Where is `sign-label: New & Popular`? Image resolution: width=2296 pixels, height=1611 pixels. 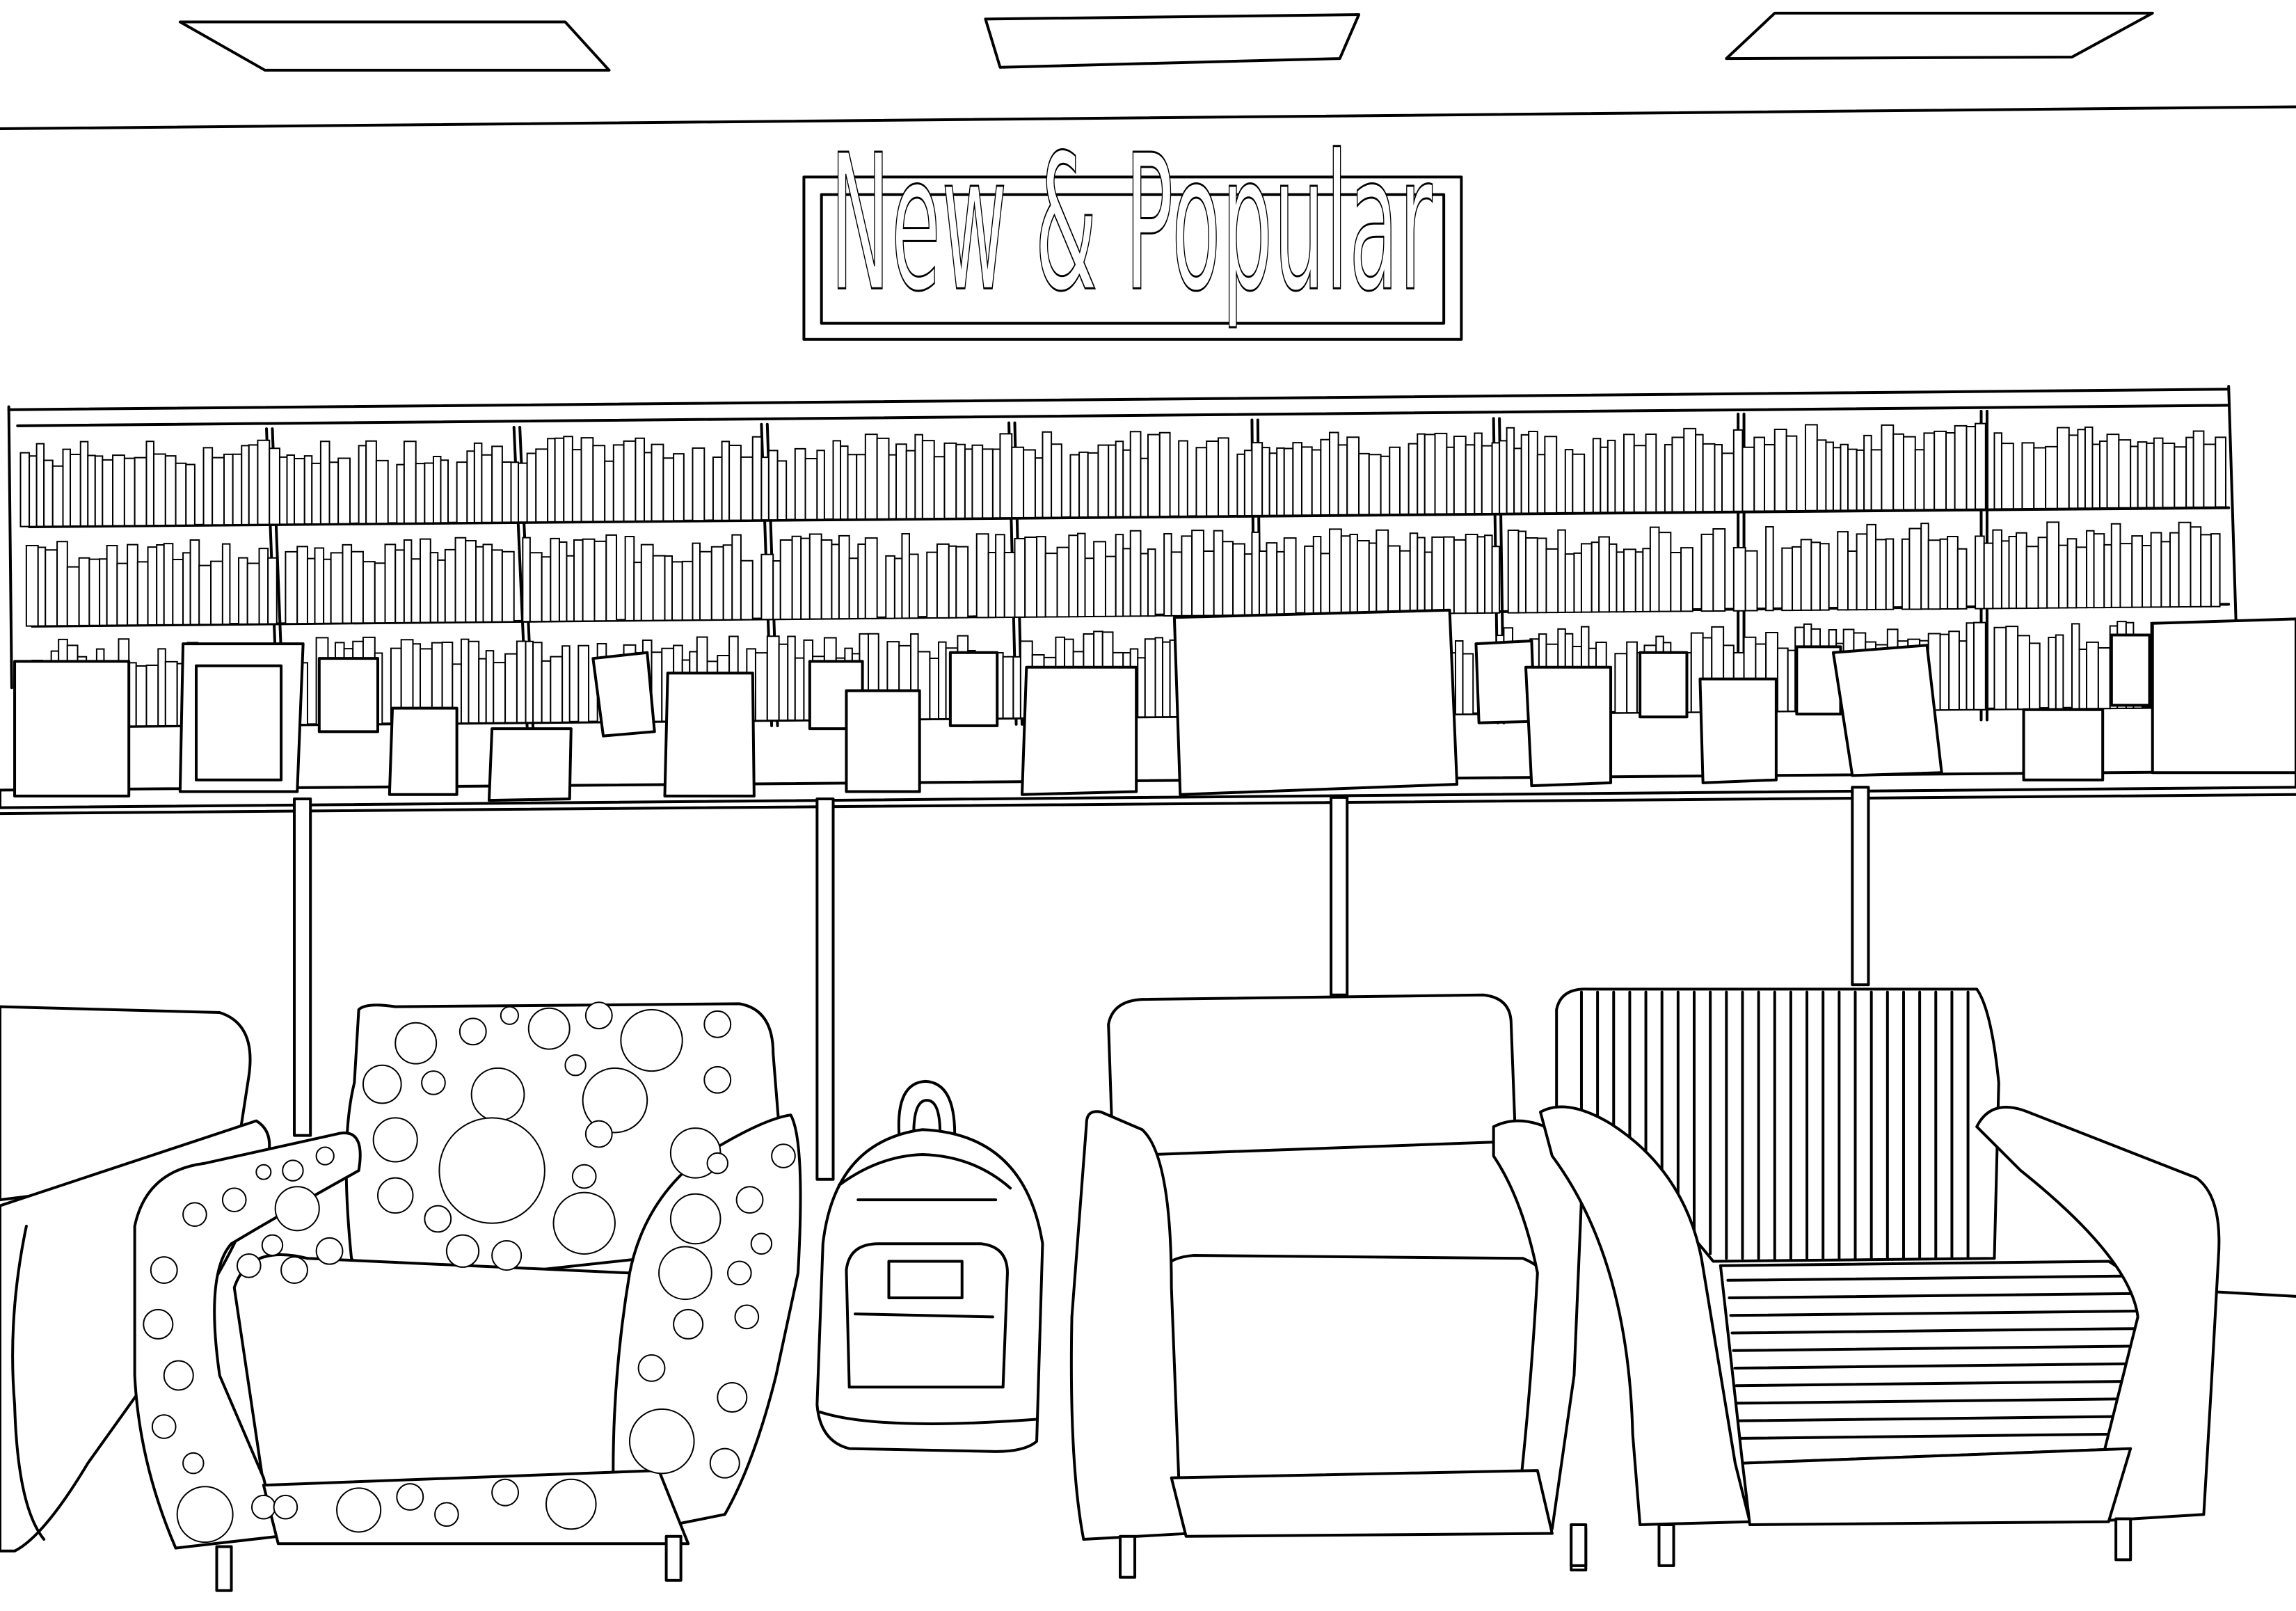
sign-label: New & Popular is located at coordinates (1132, 223).